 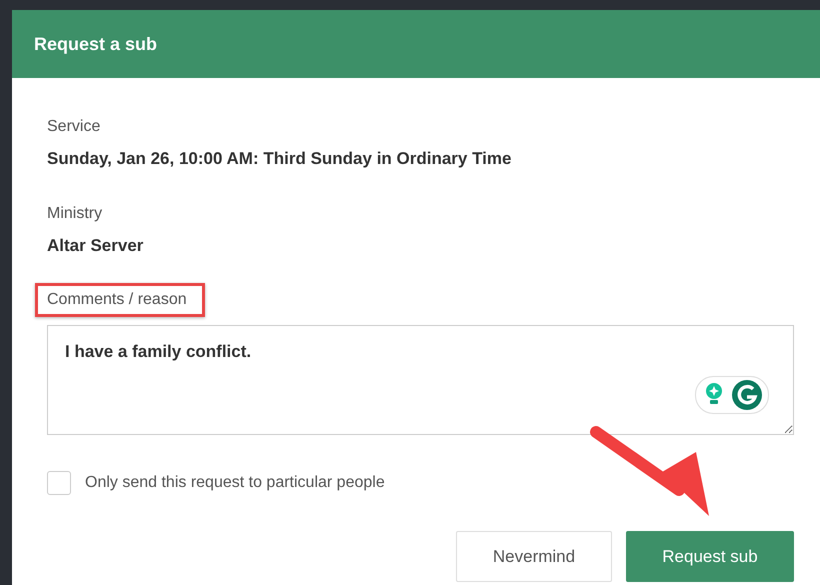 I want to click on field-value: Altar Server, so click(x=95, y=246).